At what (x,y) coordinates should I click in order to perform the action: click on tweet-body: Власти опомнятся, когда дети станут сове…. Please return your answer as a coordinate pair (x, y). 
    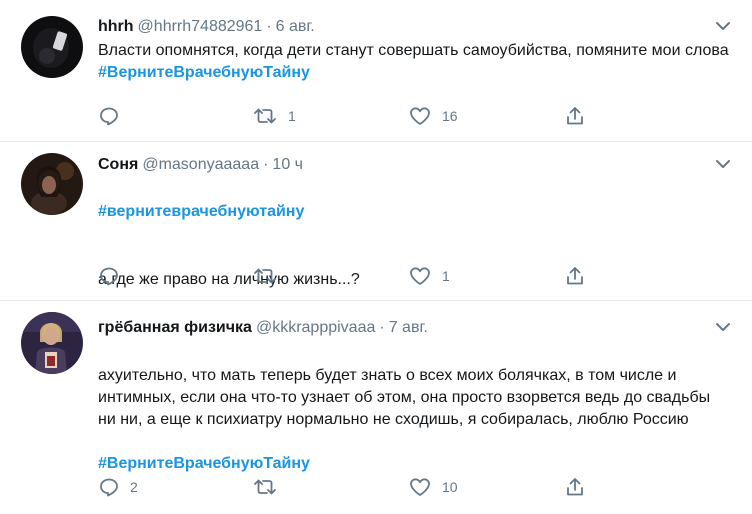
    Looking at the image, I should click on (413, 50).